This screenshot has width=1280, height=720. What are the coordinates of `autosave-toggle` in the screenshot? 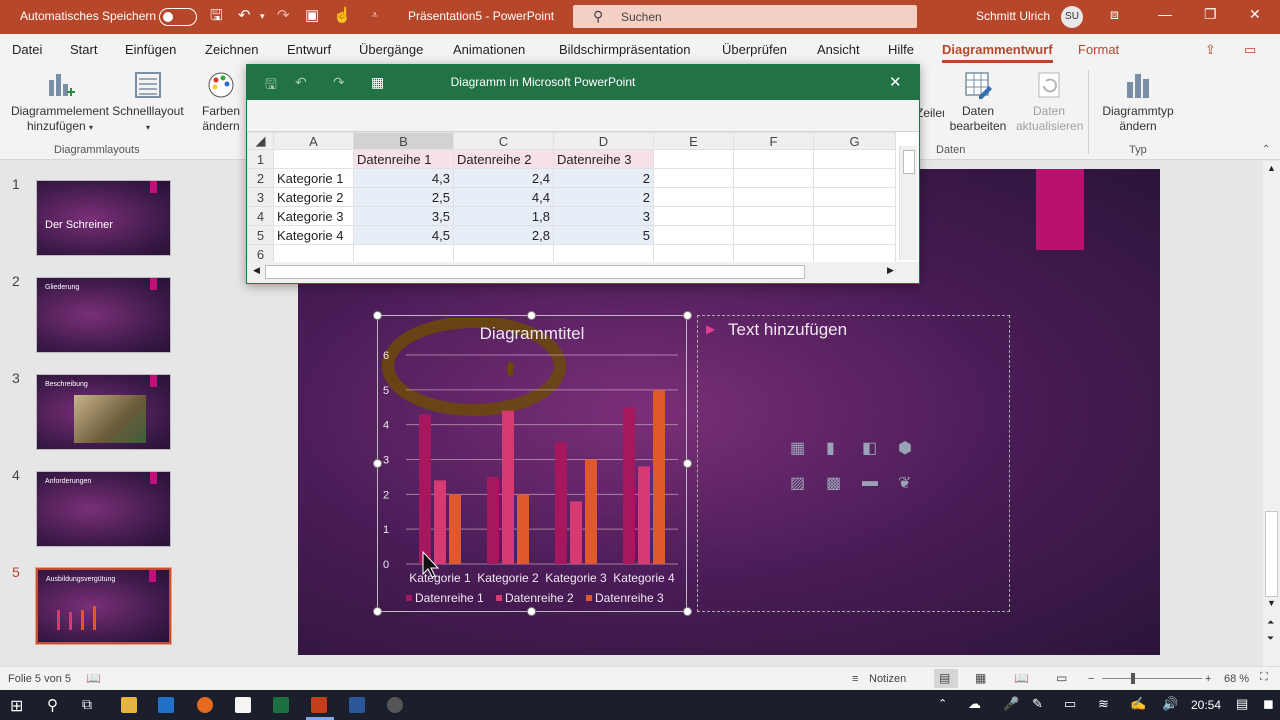 It's located at (178, 17).